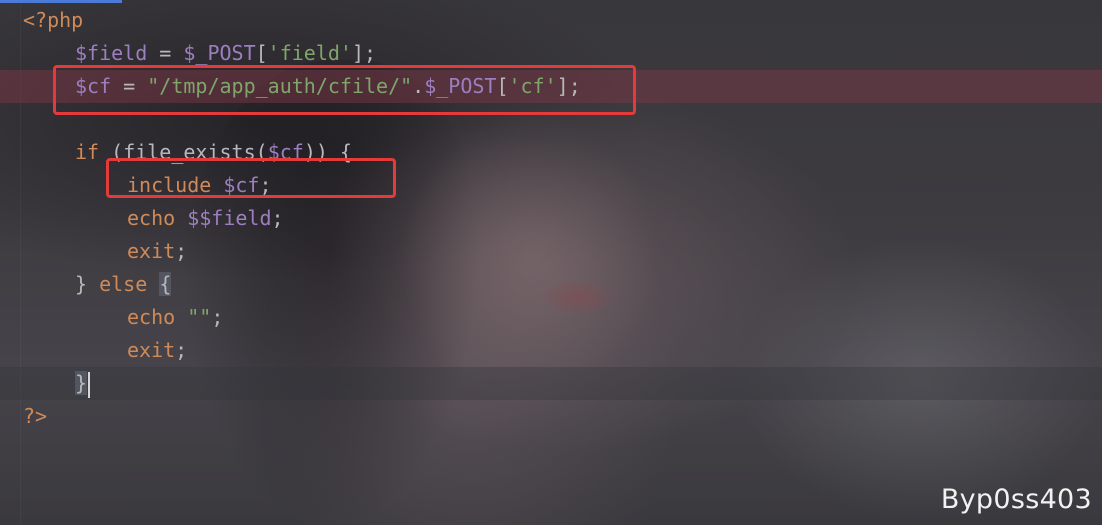 Image resolution: width=1102 pixels, height=525 pixels. I want to click on highlight-box-include, so click(251, 178).